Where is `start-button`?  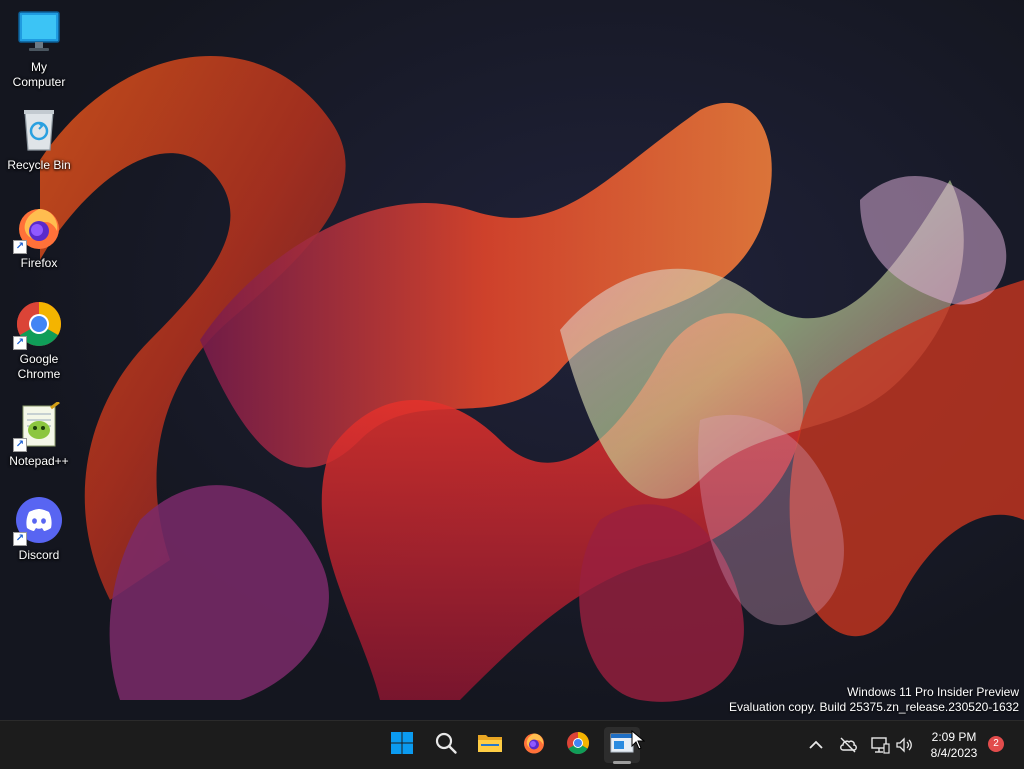
start-button is located at coordinates (402, 745).